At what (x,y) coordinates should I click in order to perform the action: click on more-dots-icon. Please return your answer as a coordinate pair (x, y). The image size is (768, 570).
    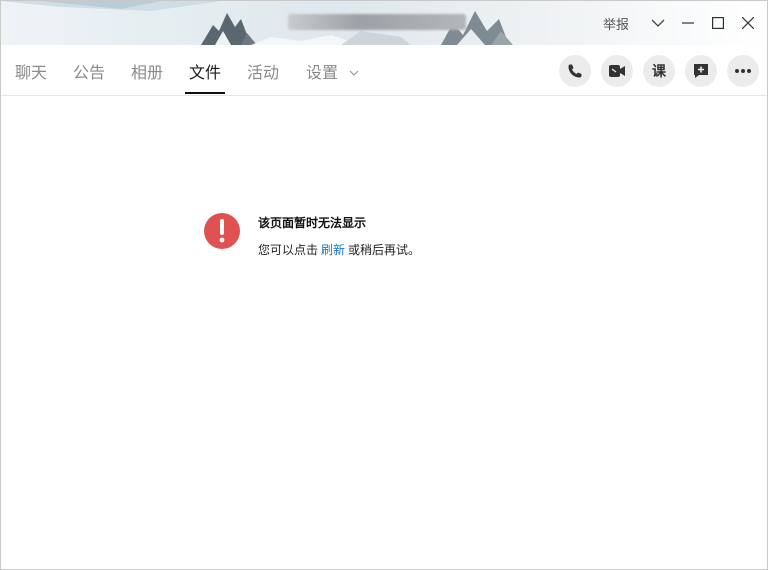
    Looking at the image, I should click on (743, 71).